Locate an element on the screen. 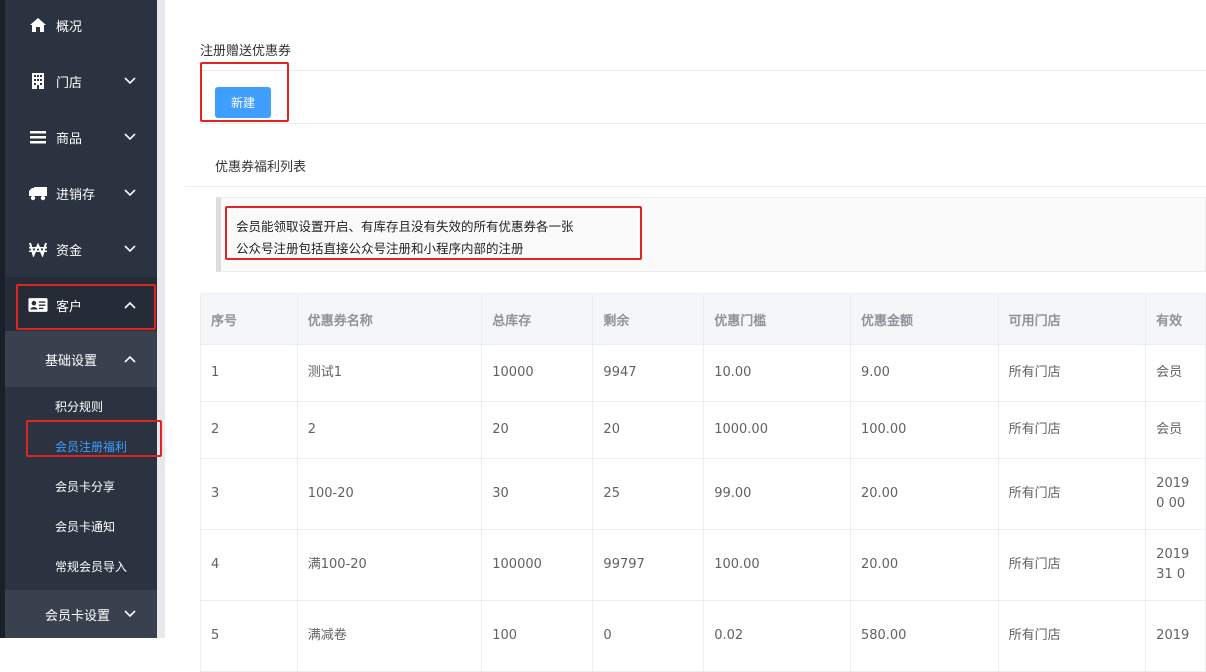 This screenshot has width=1206, height=672. table-row: 1 测试1 10000 9947 10.00 9.00 所有门店 会员 is located at coordinates (703, 373).